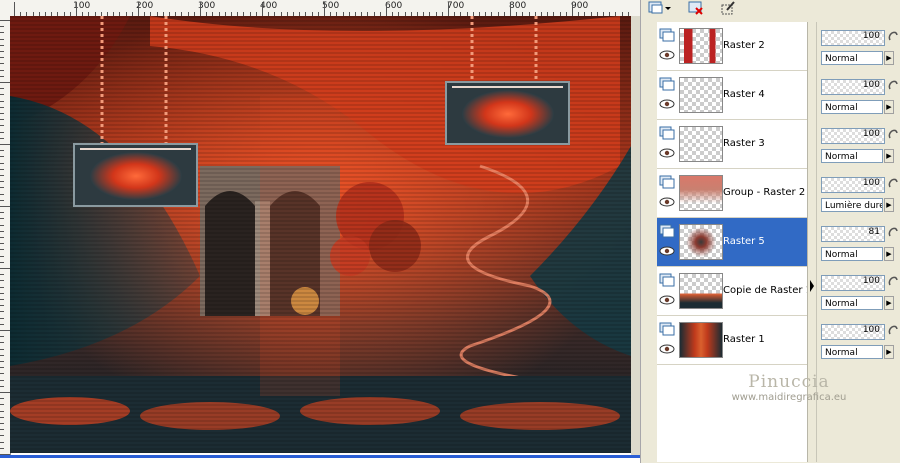 Image resolution: width=900 pixels, height=463 pixels. Describe the element at coordinates (580, 6) in the screenshot. I see `ruler-label: 900` at that location.